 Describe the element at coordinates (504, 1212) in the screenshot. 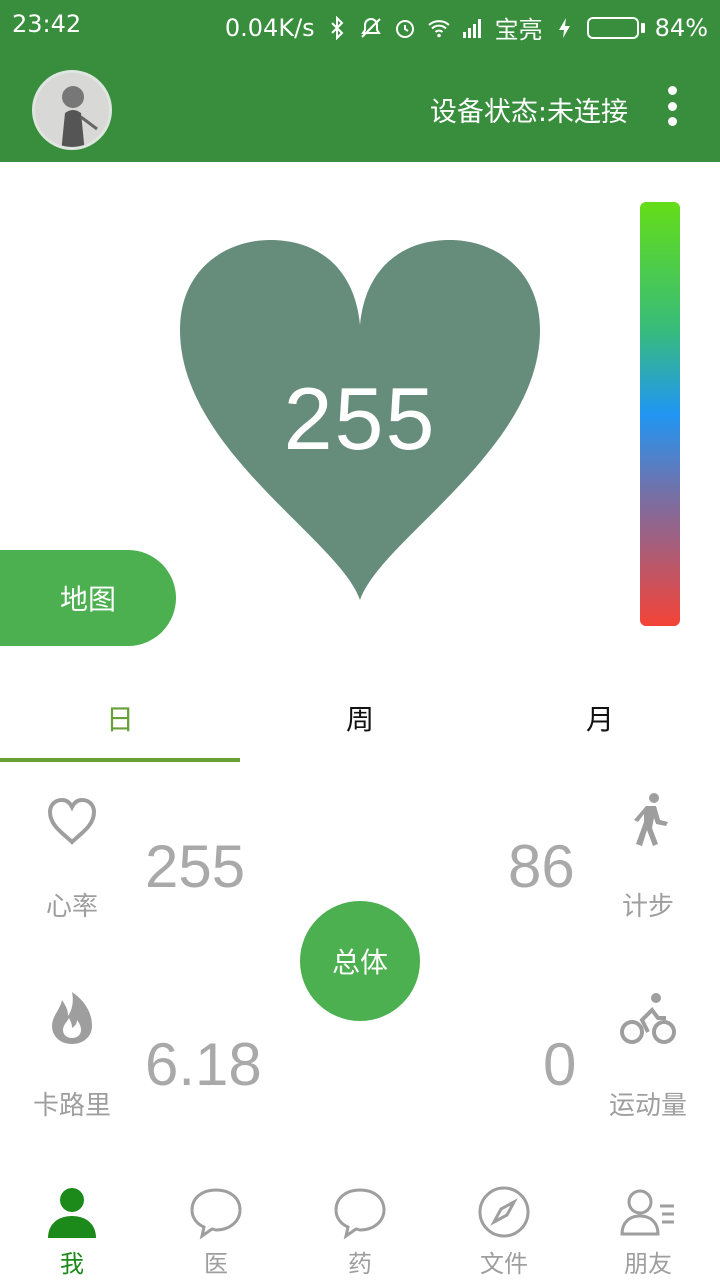

I see `compass-icon` at that location.